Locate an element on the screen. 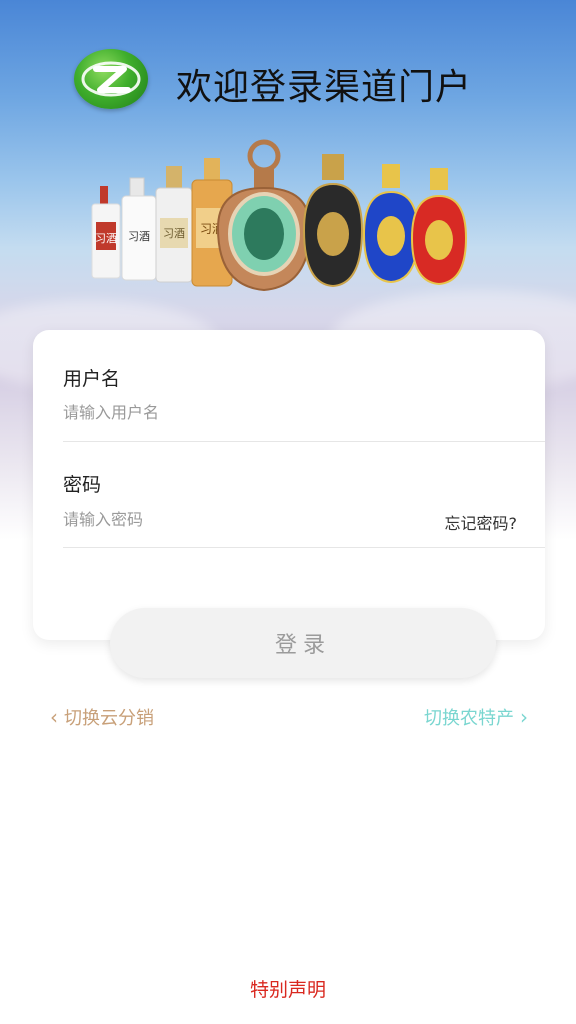  chevron-left-icon: ‹ is located at coordinates (54, 717).